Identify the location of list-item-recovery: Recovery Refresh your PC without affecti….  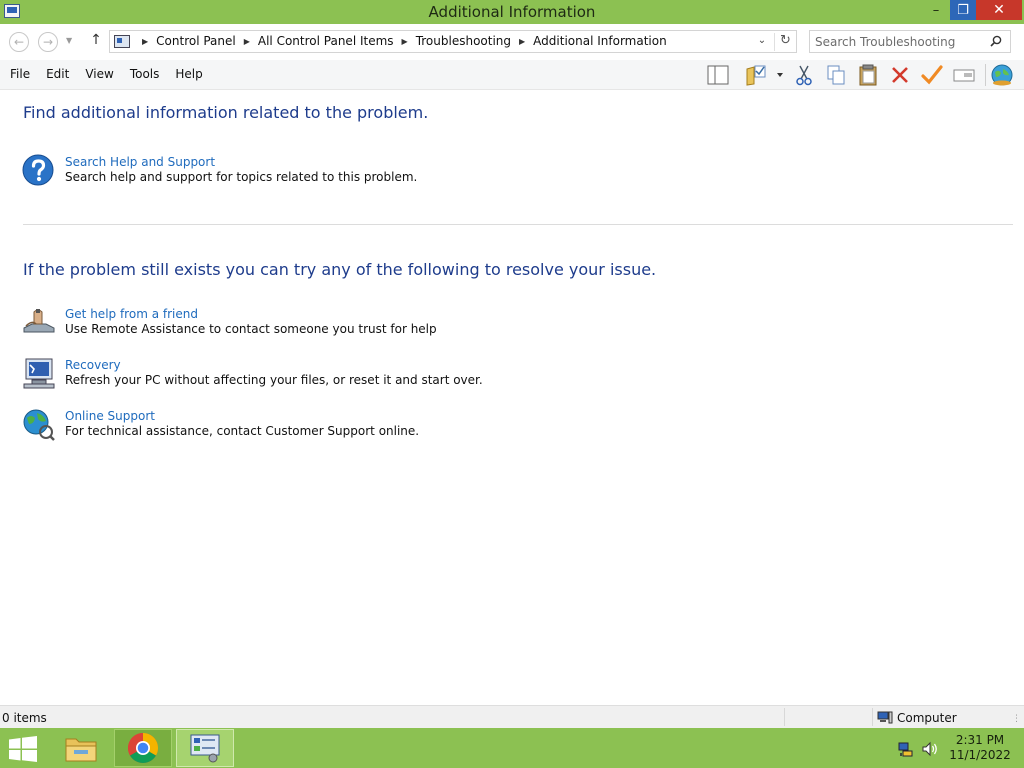
(372, 377).